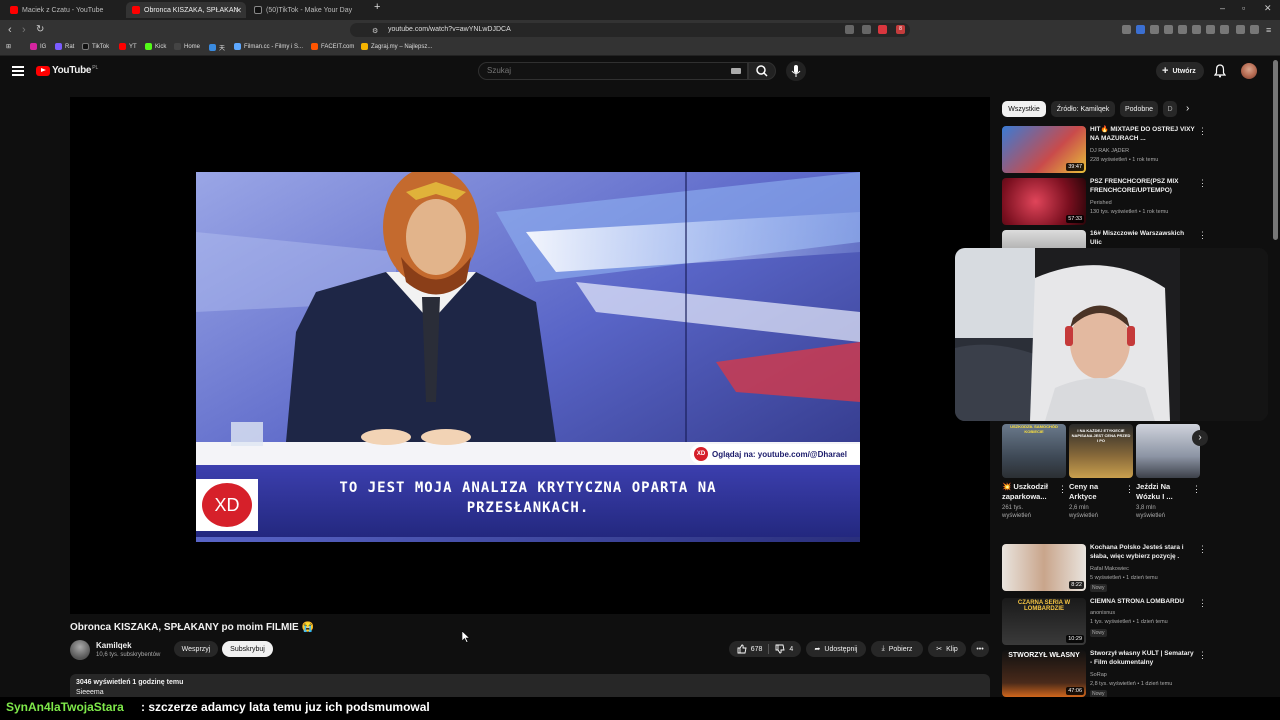  I want to click on bookmark-cjk: 天, so click(217, 47).